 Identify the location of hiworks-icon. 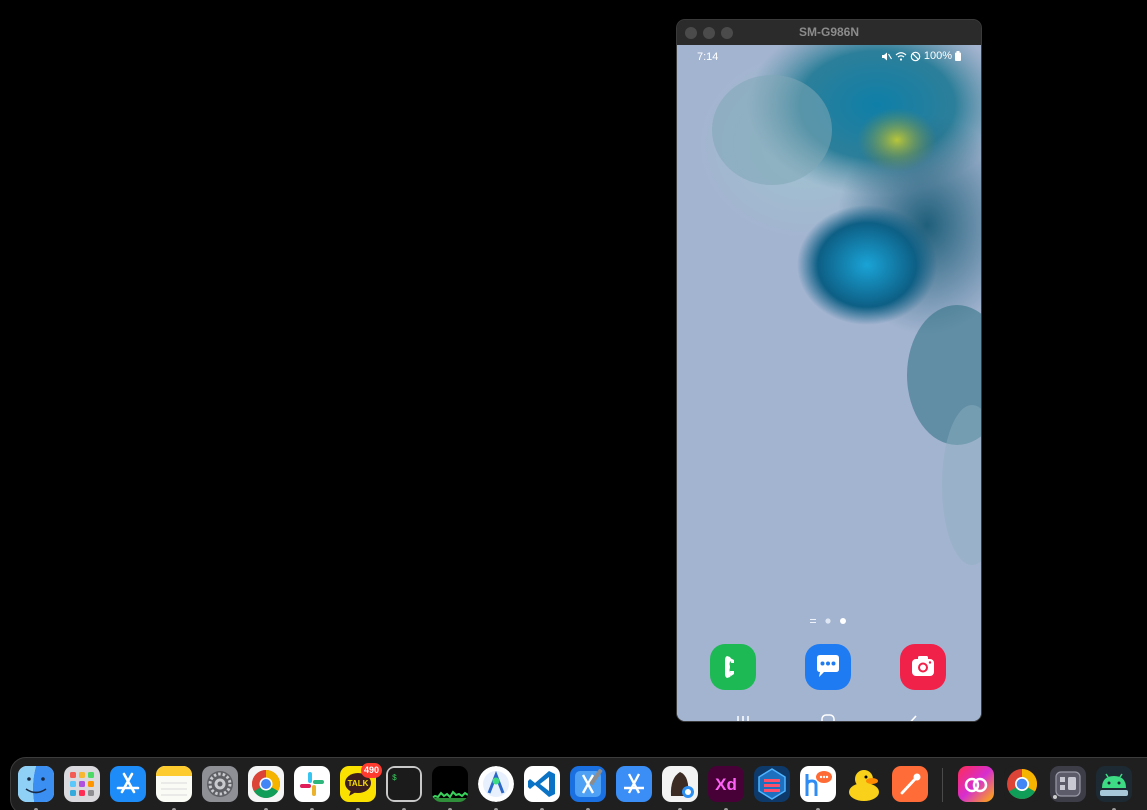
(818, 784).